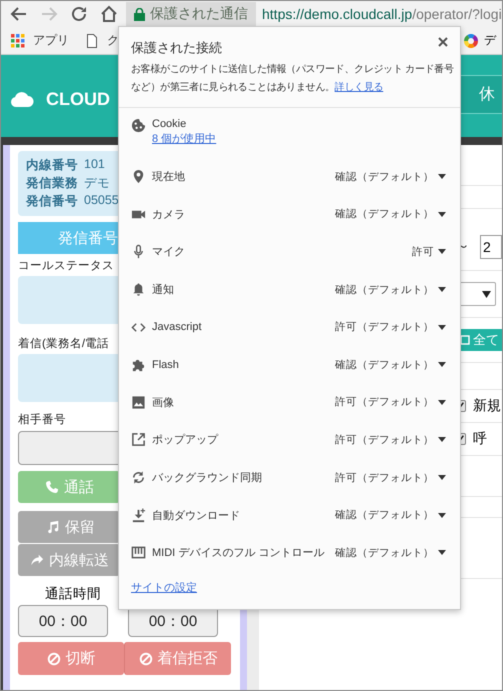 Image resolution: width=503 pixels, height=691 pixels. I want to click on cookie-icon, so click(138, 125).